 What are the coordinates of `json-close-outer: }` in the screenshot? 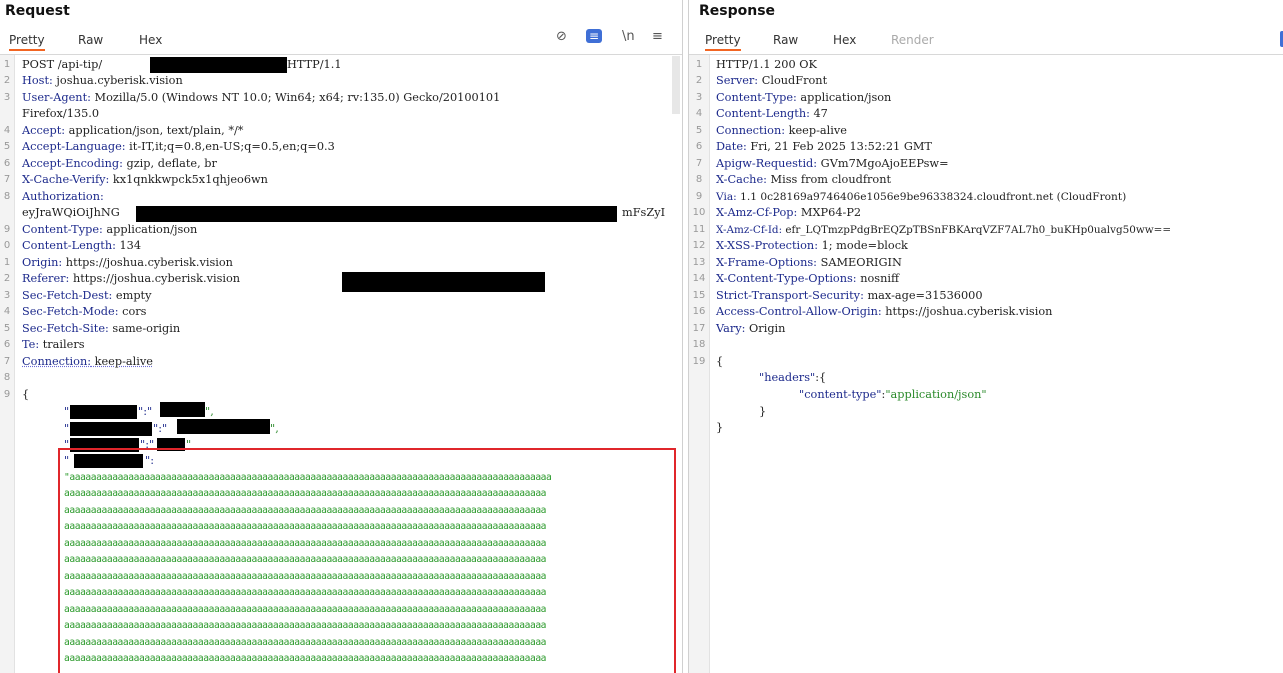 It's located at (720, 427).